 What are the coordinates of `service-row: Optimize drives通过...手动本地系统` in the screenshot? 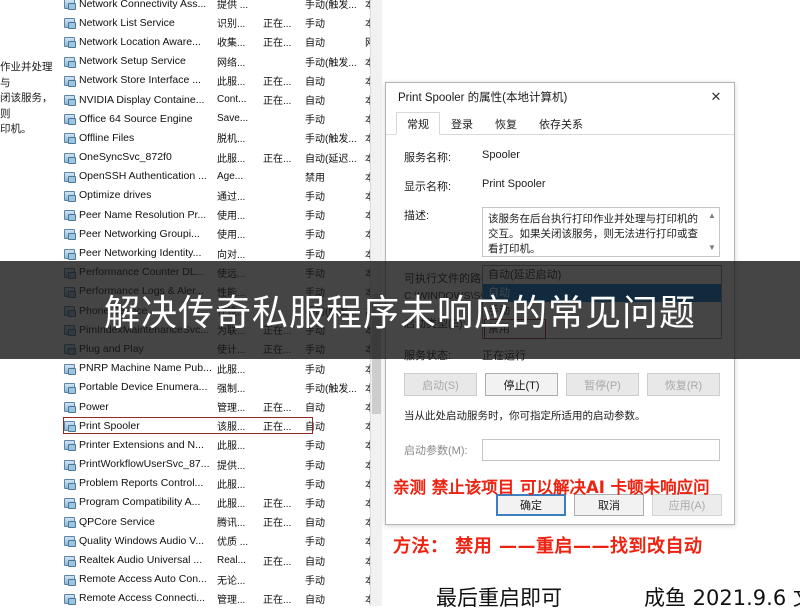 It's located at (221, 195).